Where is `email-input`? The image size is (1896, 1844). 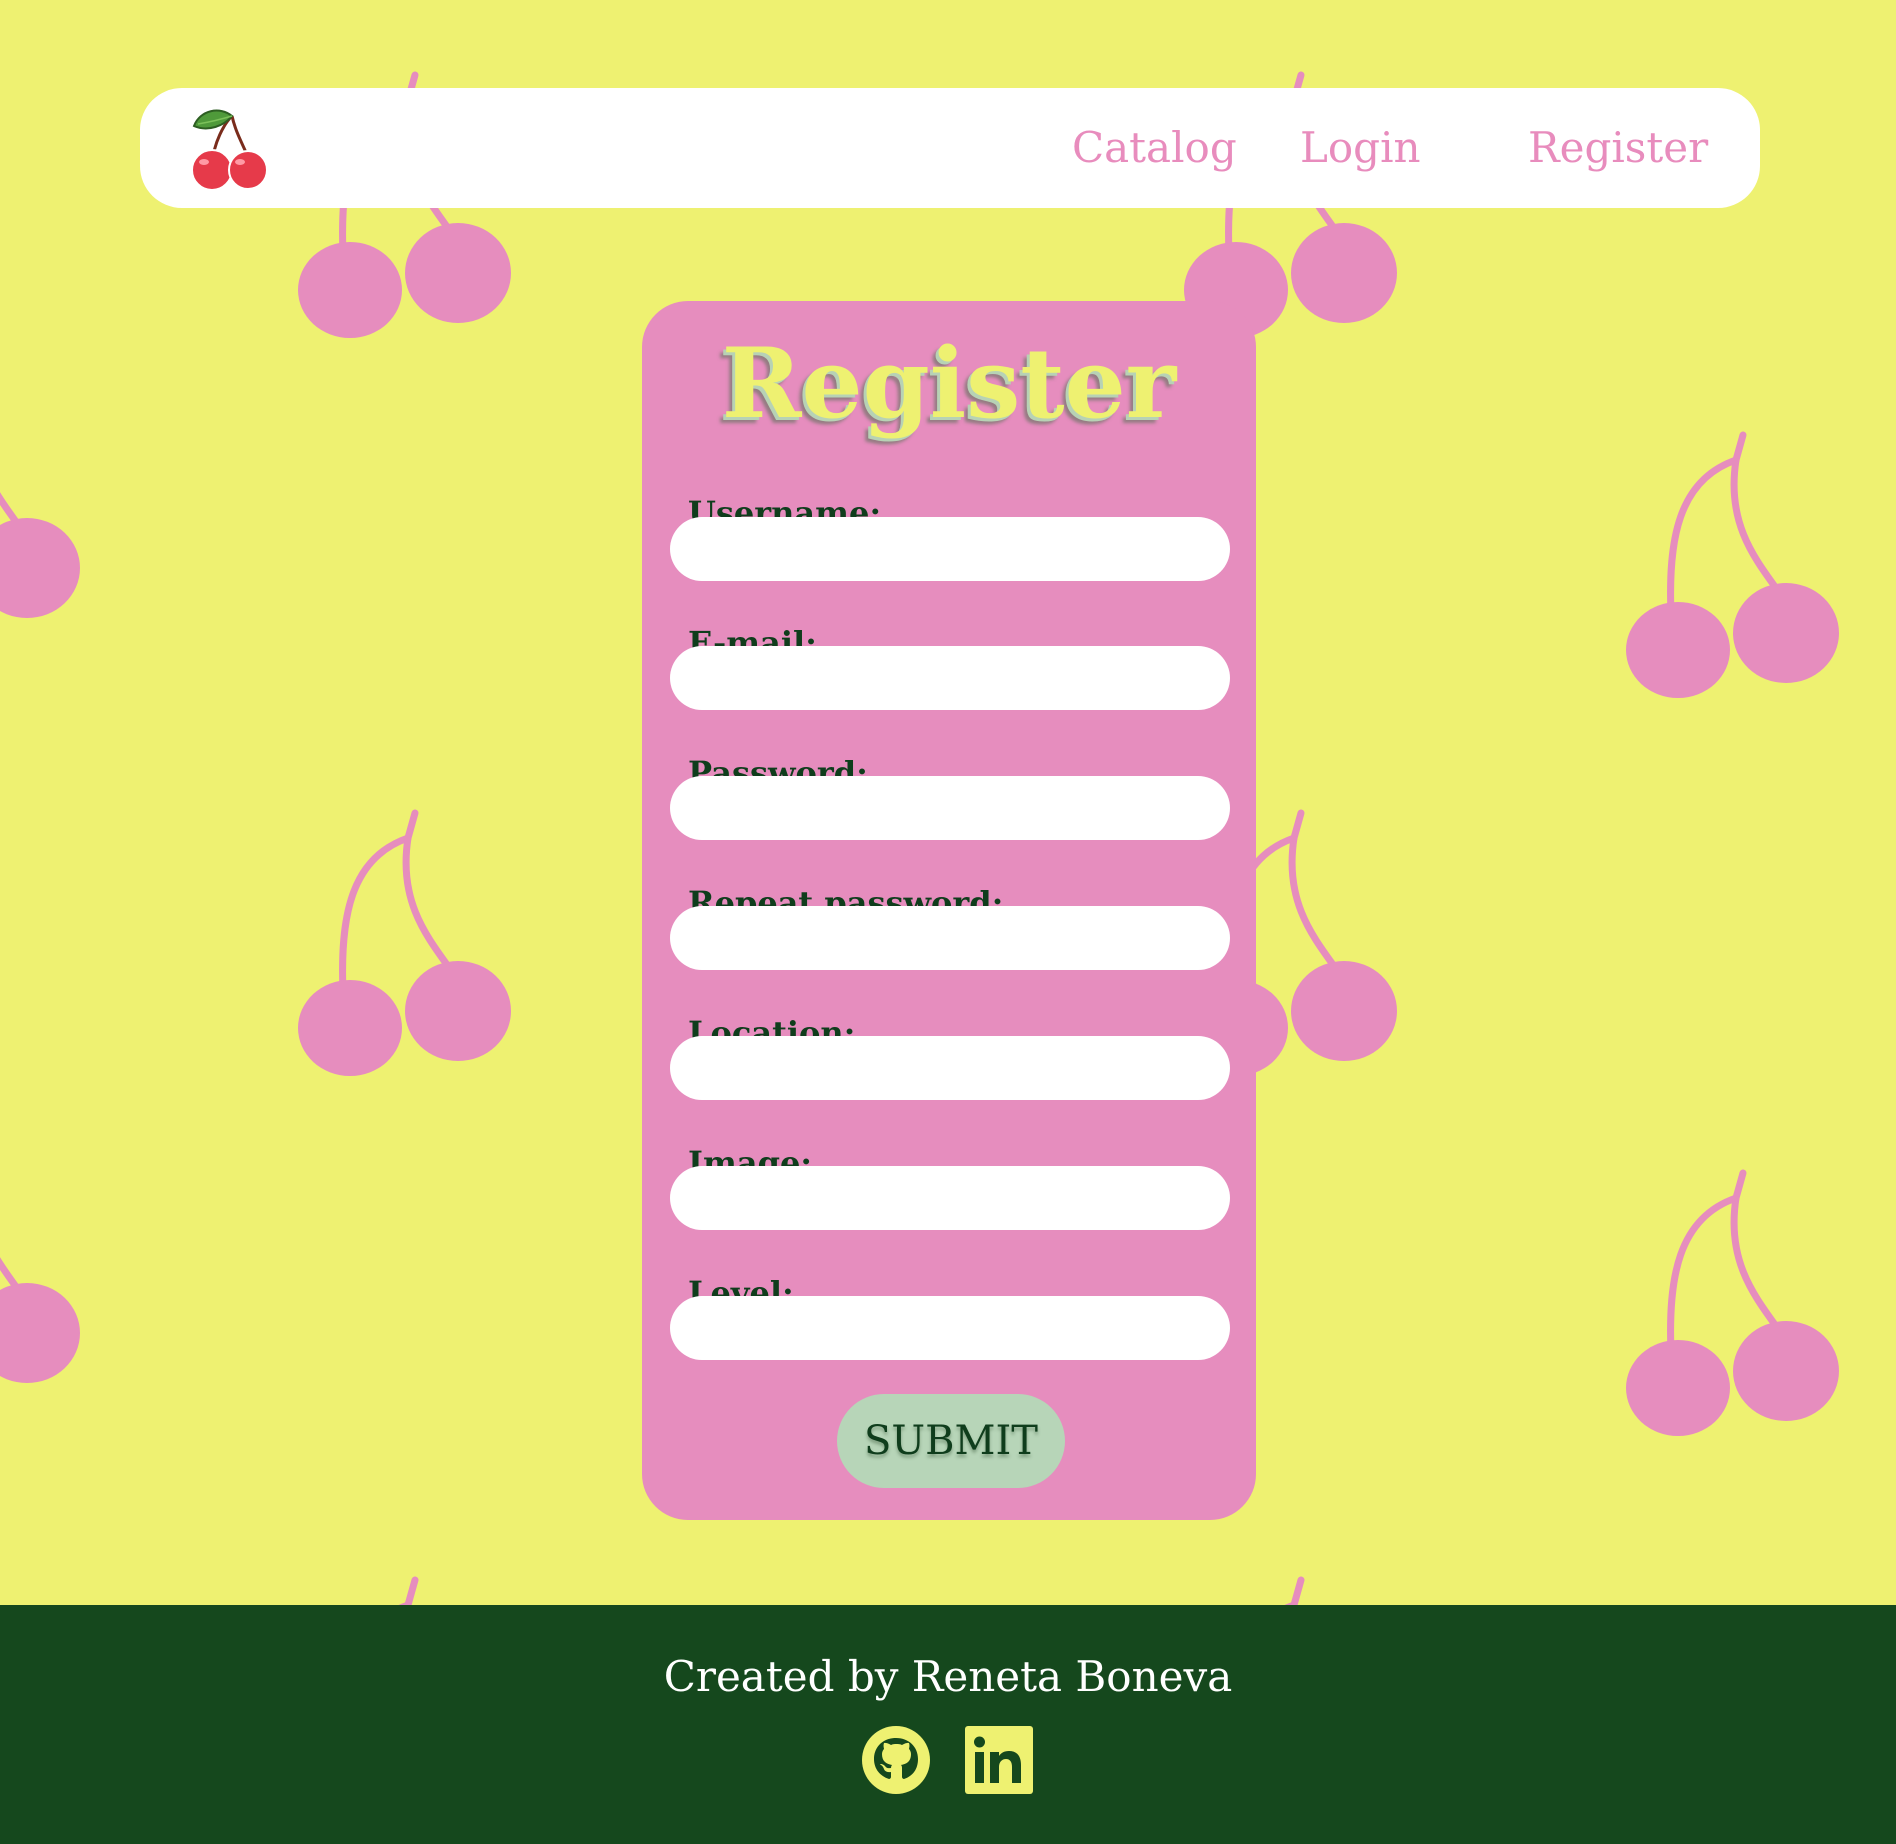
email-input is located at coordinates (950, 678).